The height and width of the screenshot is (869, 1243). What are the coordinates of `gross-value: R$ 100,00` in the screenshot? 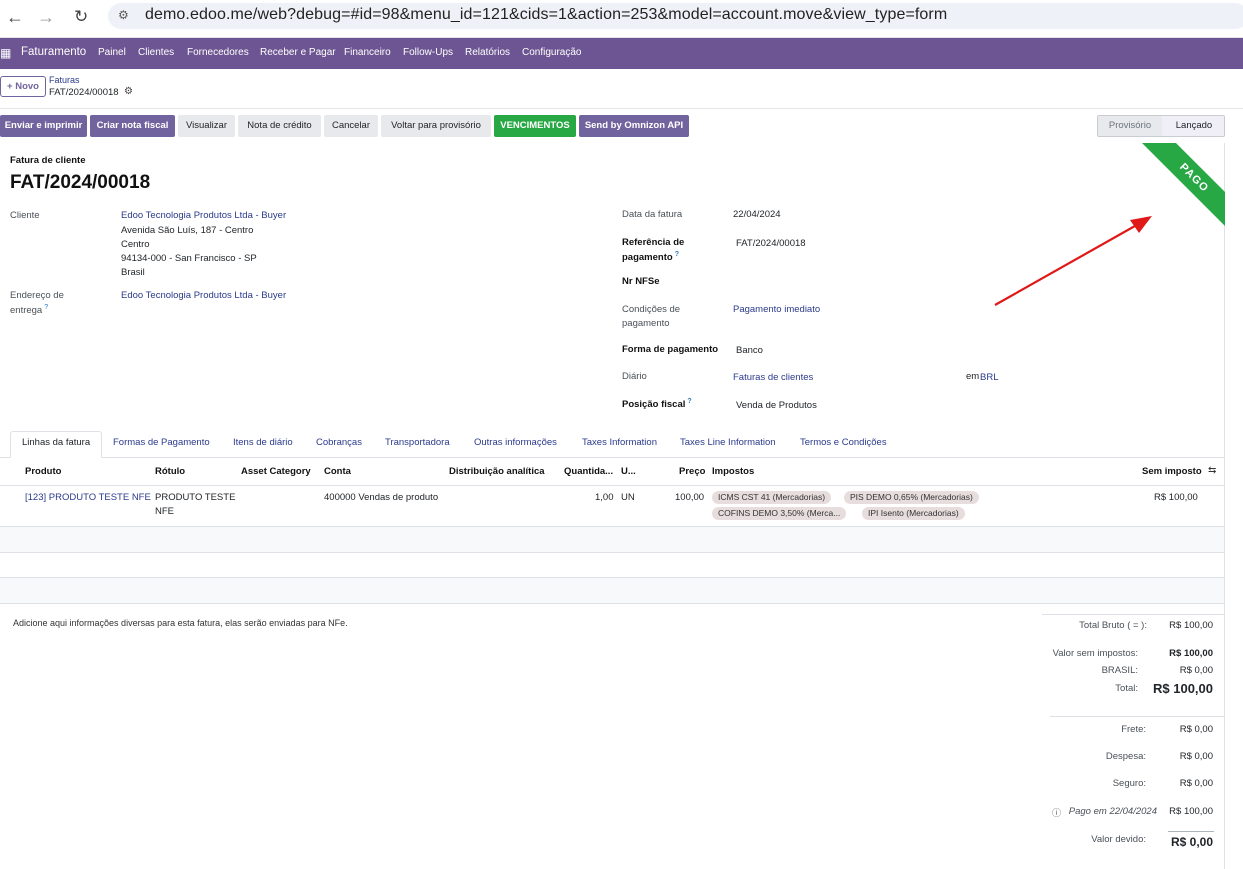 It's located at (1191, 625).